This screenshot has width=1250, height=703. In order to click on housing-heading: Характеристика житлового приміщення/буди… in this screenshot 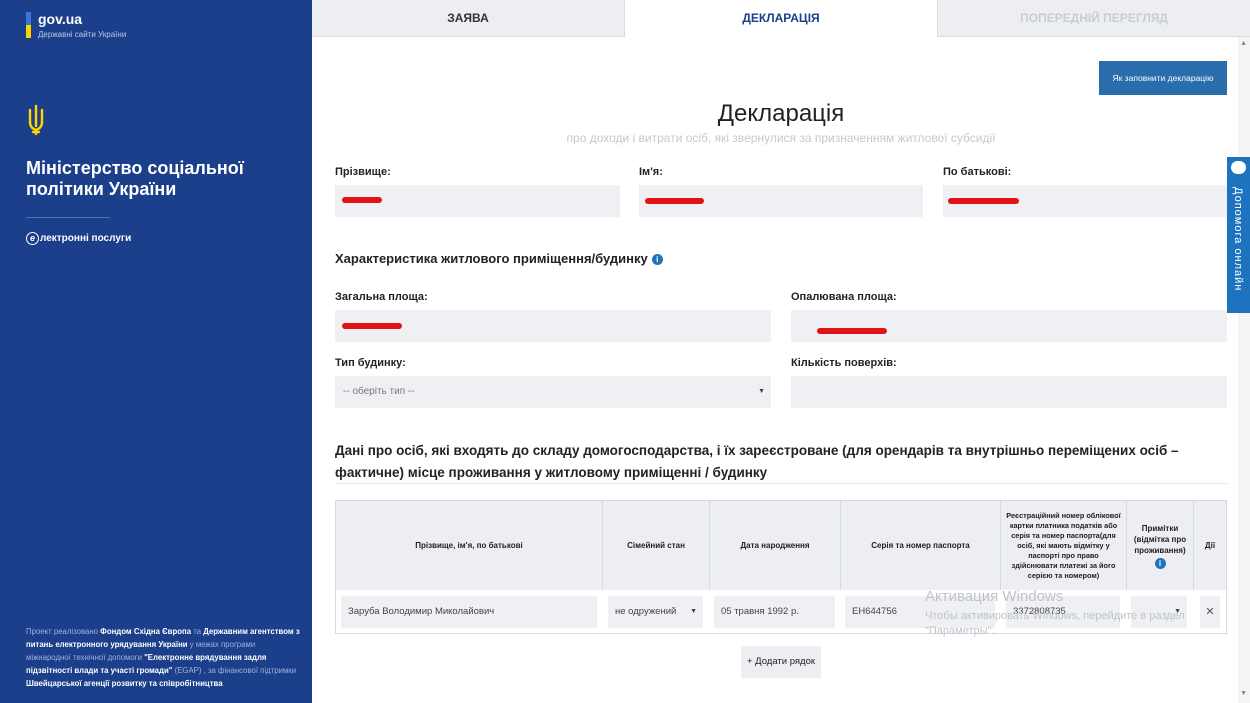, I will do `click(499, 258)`.